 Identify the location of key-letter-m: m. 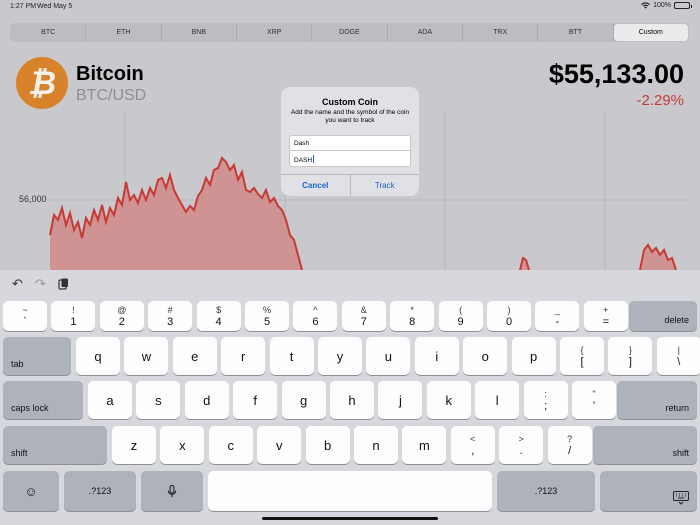
(424, 445).